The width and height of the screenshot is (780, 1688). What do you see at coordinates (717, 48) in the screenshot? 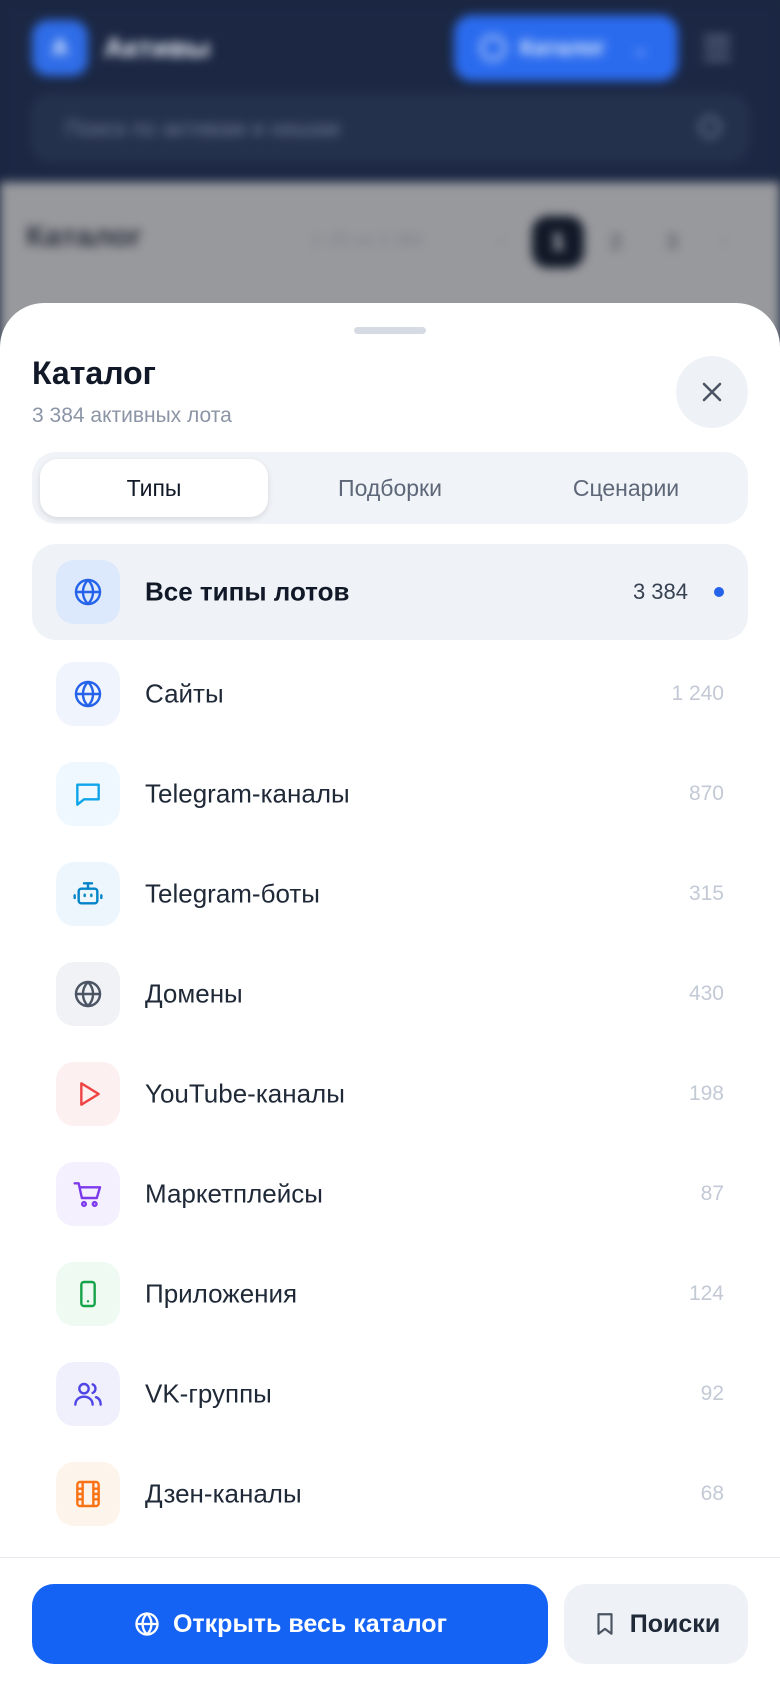
I see `menu-icon` at bounding box center [717, 48].